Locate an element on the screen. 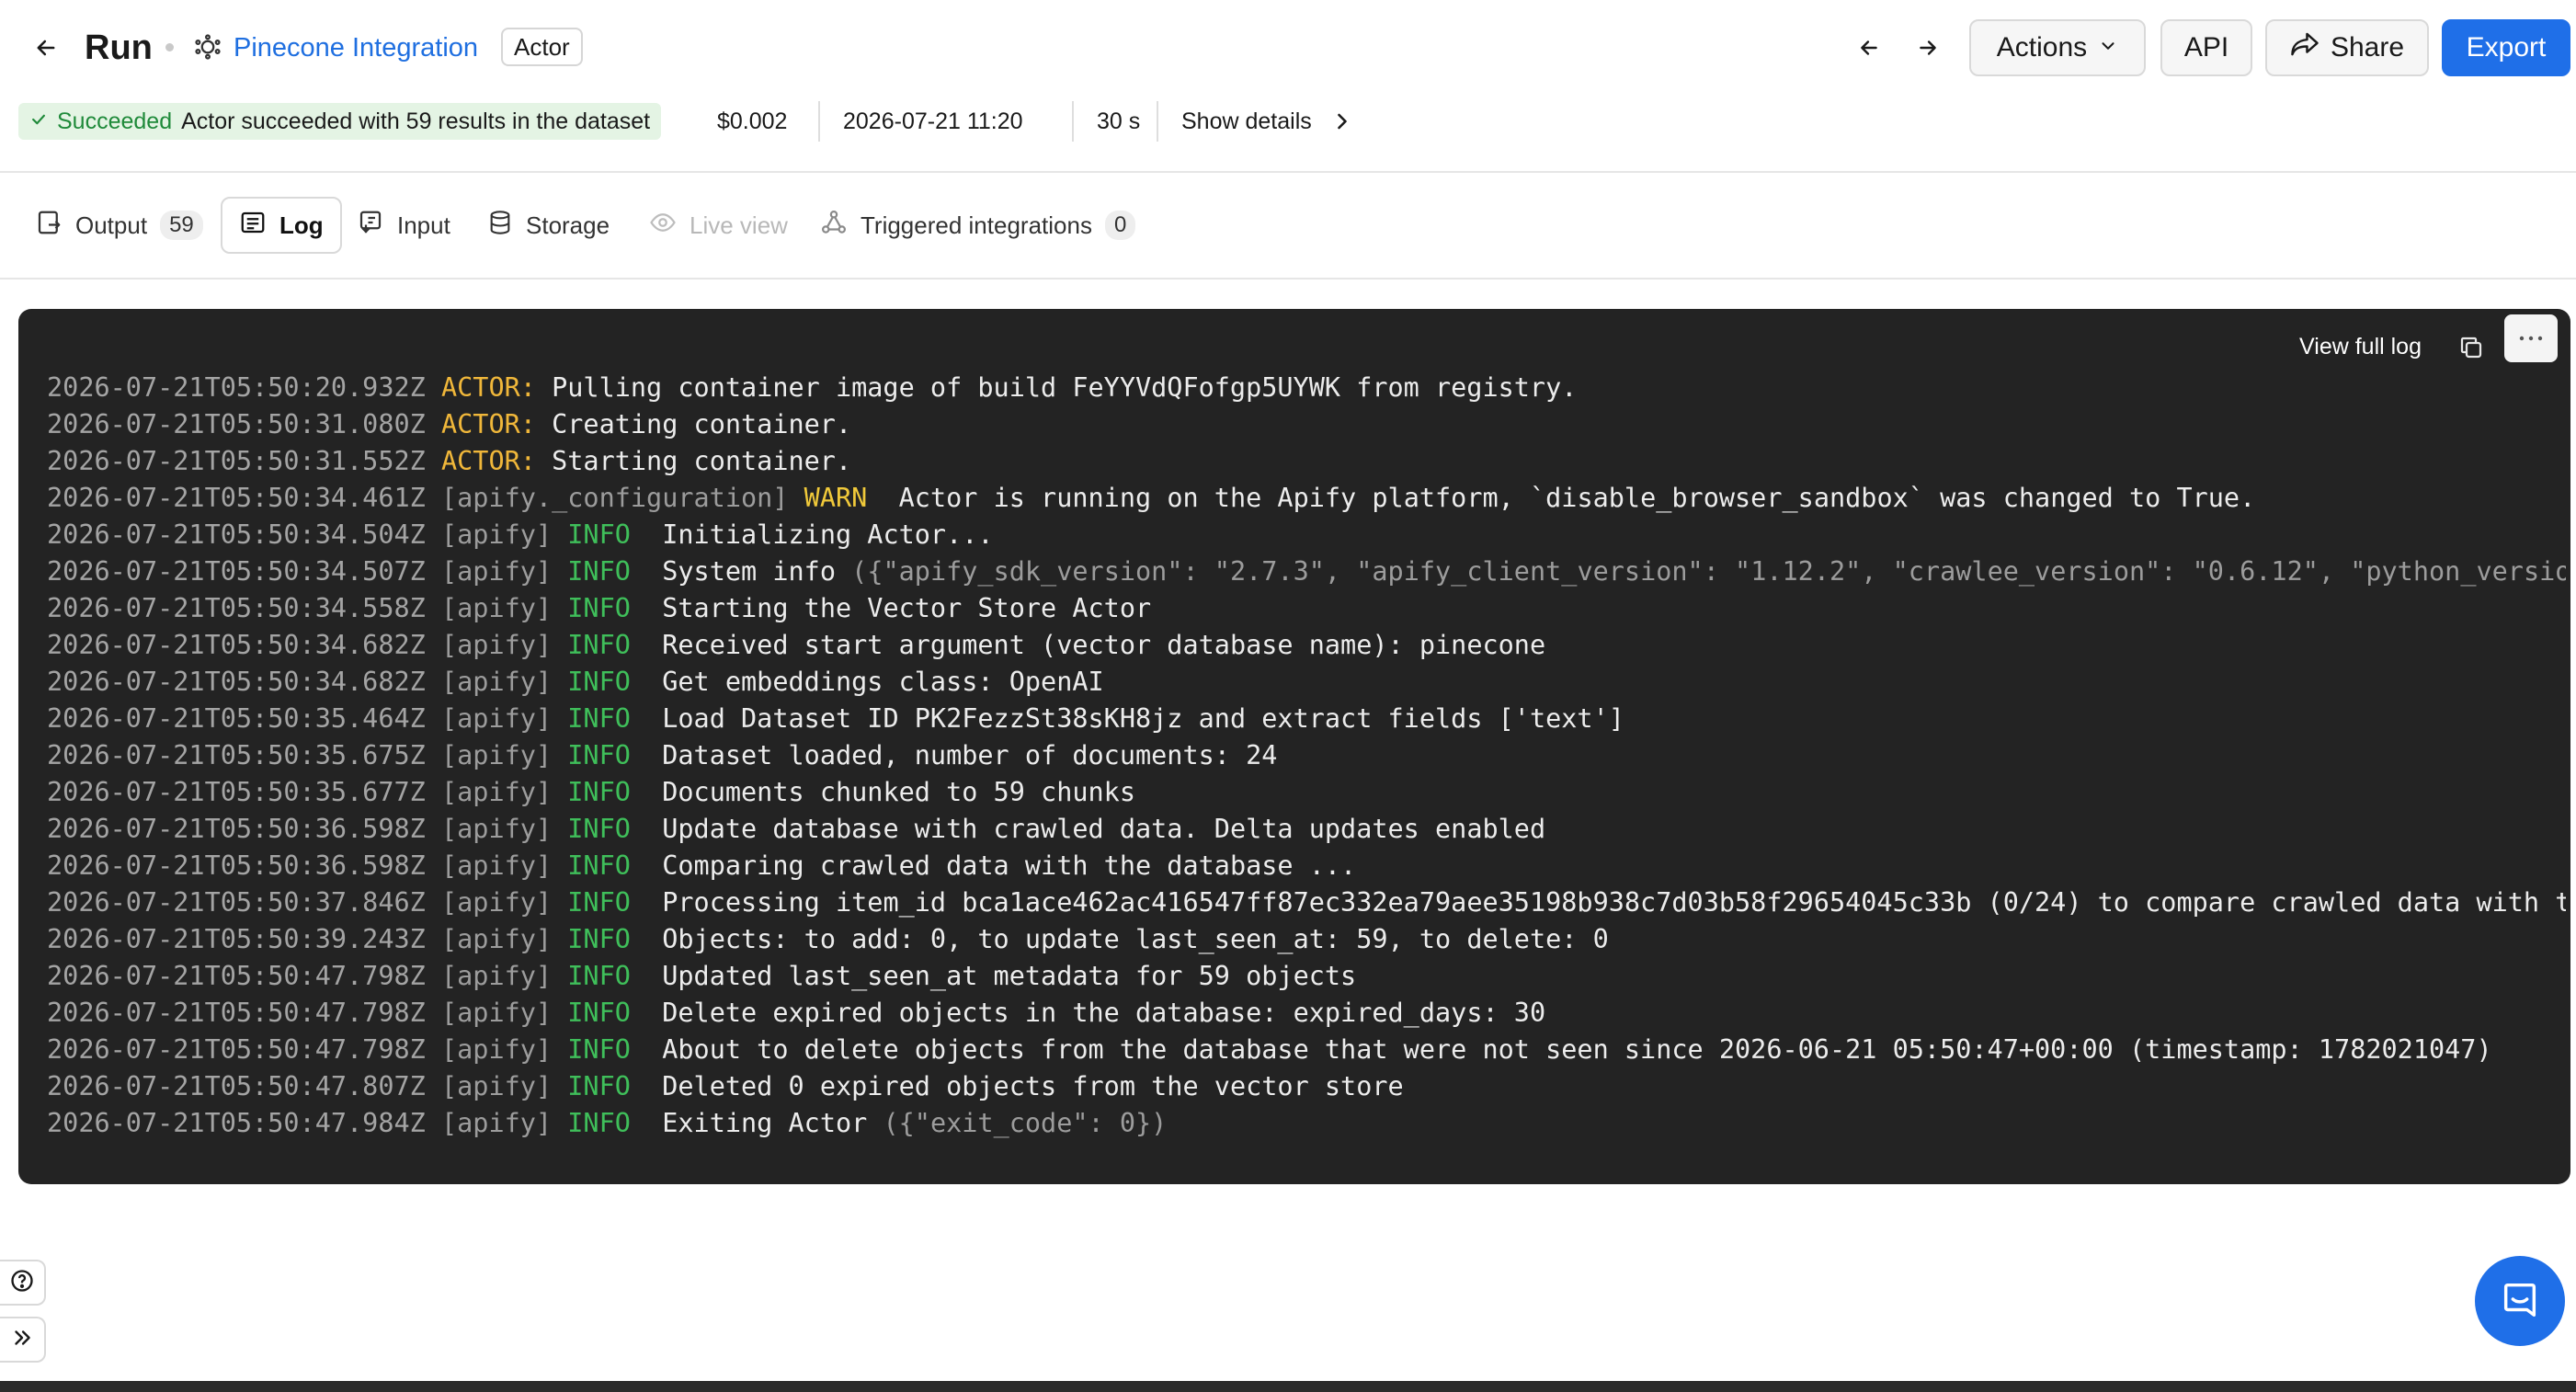 The height and width of the screenshot is (1392, 2576). bottom-bar is located at coordinates (1288, 1386).